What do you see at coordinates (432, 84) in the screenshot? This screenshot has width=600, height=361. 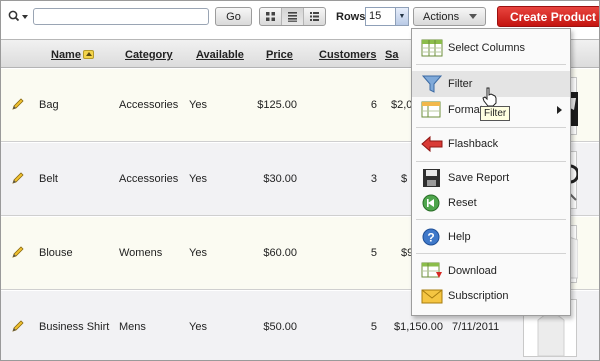 I see `filter-icon` at bounding box center [432, 84].